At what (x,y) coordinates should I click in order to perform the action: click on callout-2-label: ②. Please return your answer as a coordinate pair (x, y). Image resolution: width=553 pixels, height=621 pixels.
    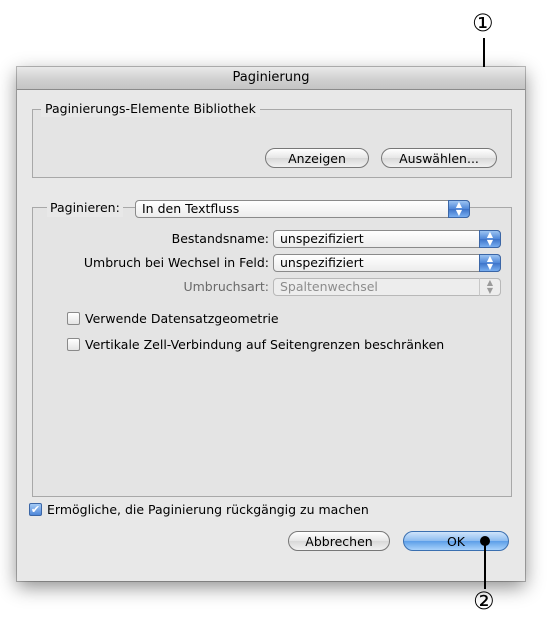
    Looking at the image, I should click on (484, 601).